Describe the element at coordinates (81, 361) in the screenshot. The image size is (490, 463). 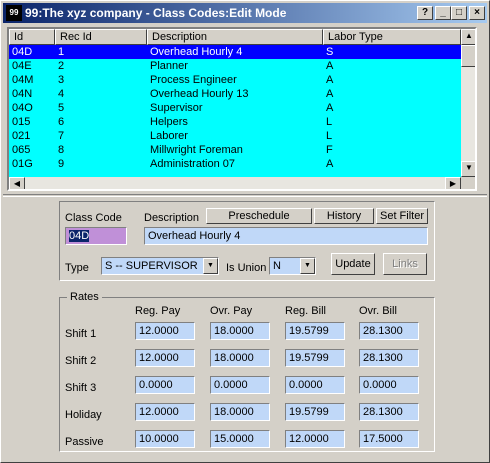
I see `rates-row-label: Shift 2` at that location.